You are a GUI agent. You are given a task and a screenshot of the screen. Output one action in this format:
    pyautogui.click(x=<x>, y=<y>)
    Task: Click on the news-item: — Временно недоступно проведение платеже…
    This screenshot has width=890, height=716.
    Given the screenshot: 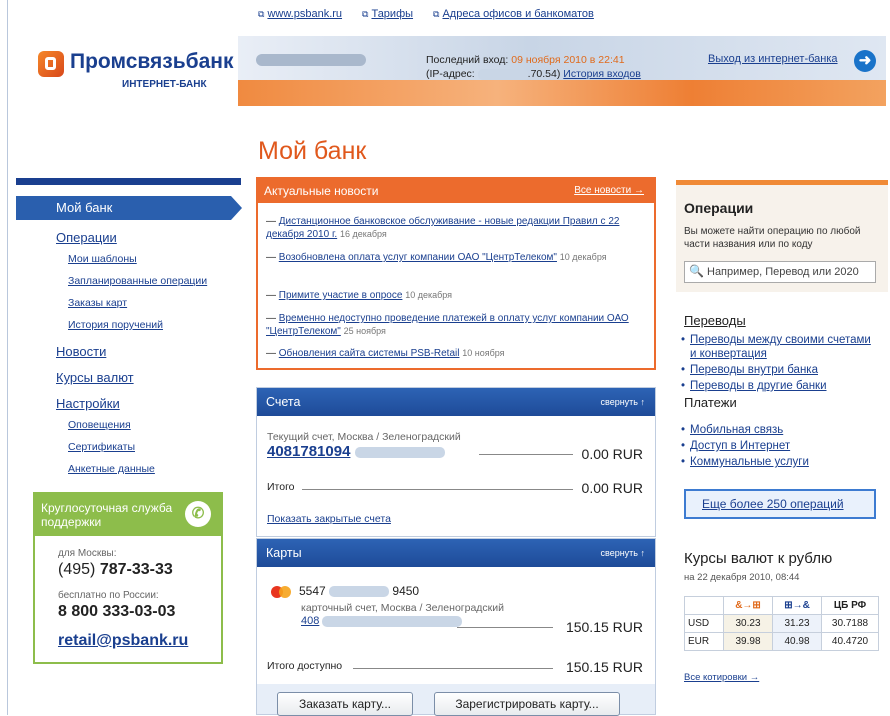 What is the action you would take?
    pyautogui.click(x=447, y=325)
    